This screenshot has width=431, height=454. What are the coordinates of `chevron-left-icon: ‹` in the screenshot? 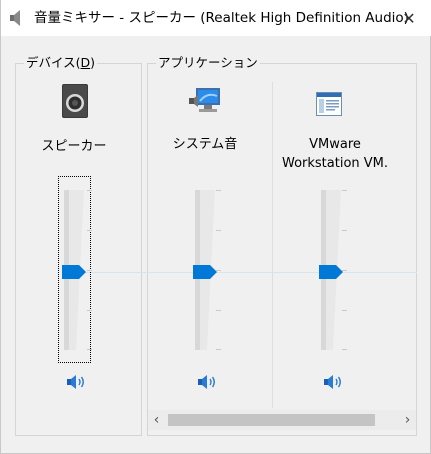 It's located at (156, 420).